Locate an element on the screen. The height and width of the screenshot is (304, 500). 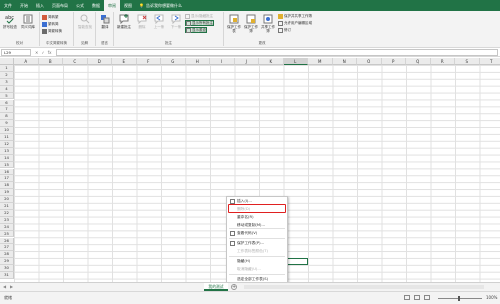
zoom-slider is located at coordinates (460, 298).